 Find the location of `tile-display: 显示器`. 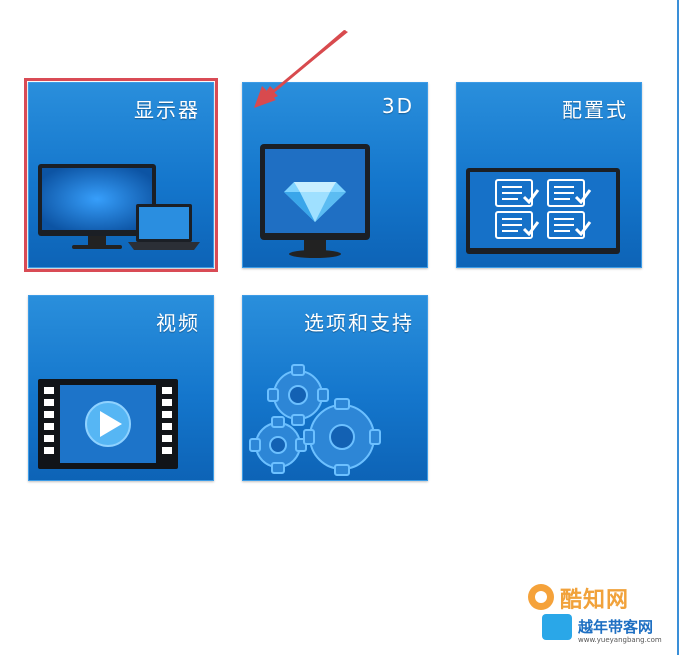

tile-display: 显示器 is located at coordinates (121, 175).